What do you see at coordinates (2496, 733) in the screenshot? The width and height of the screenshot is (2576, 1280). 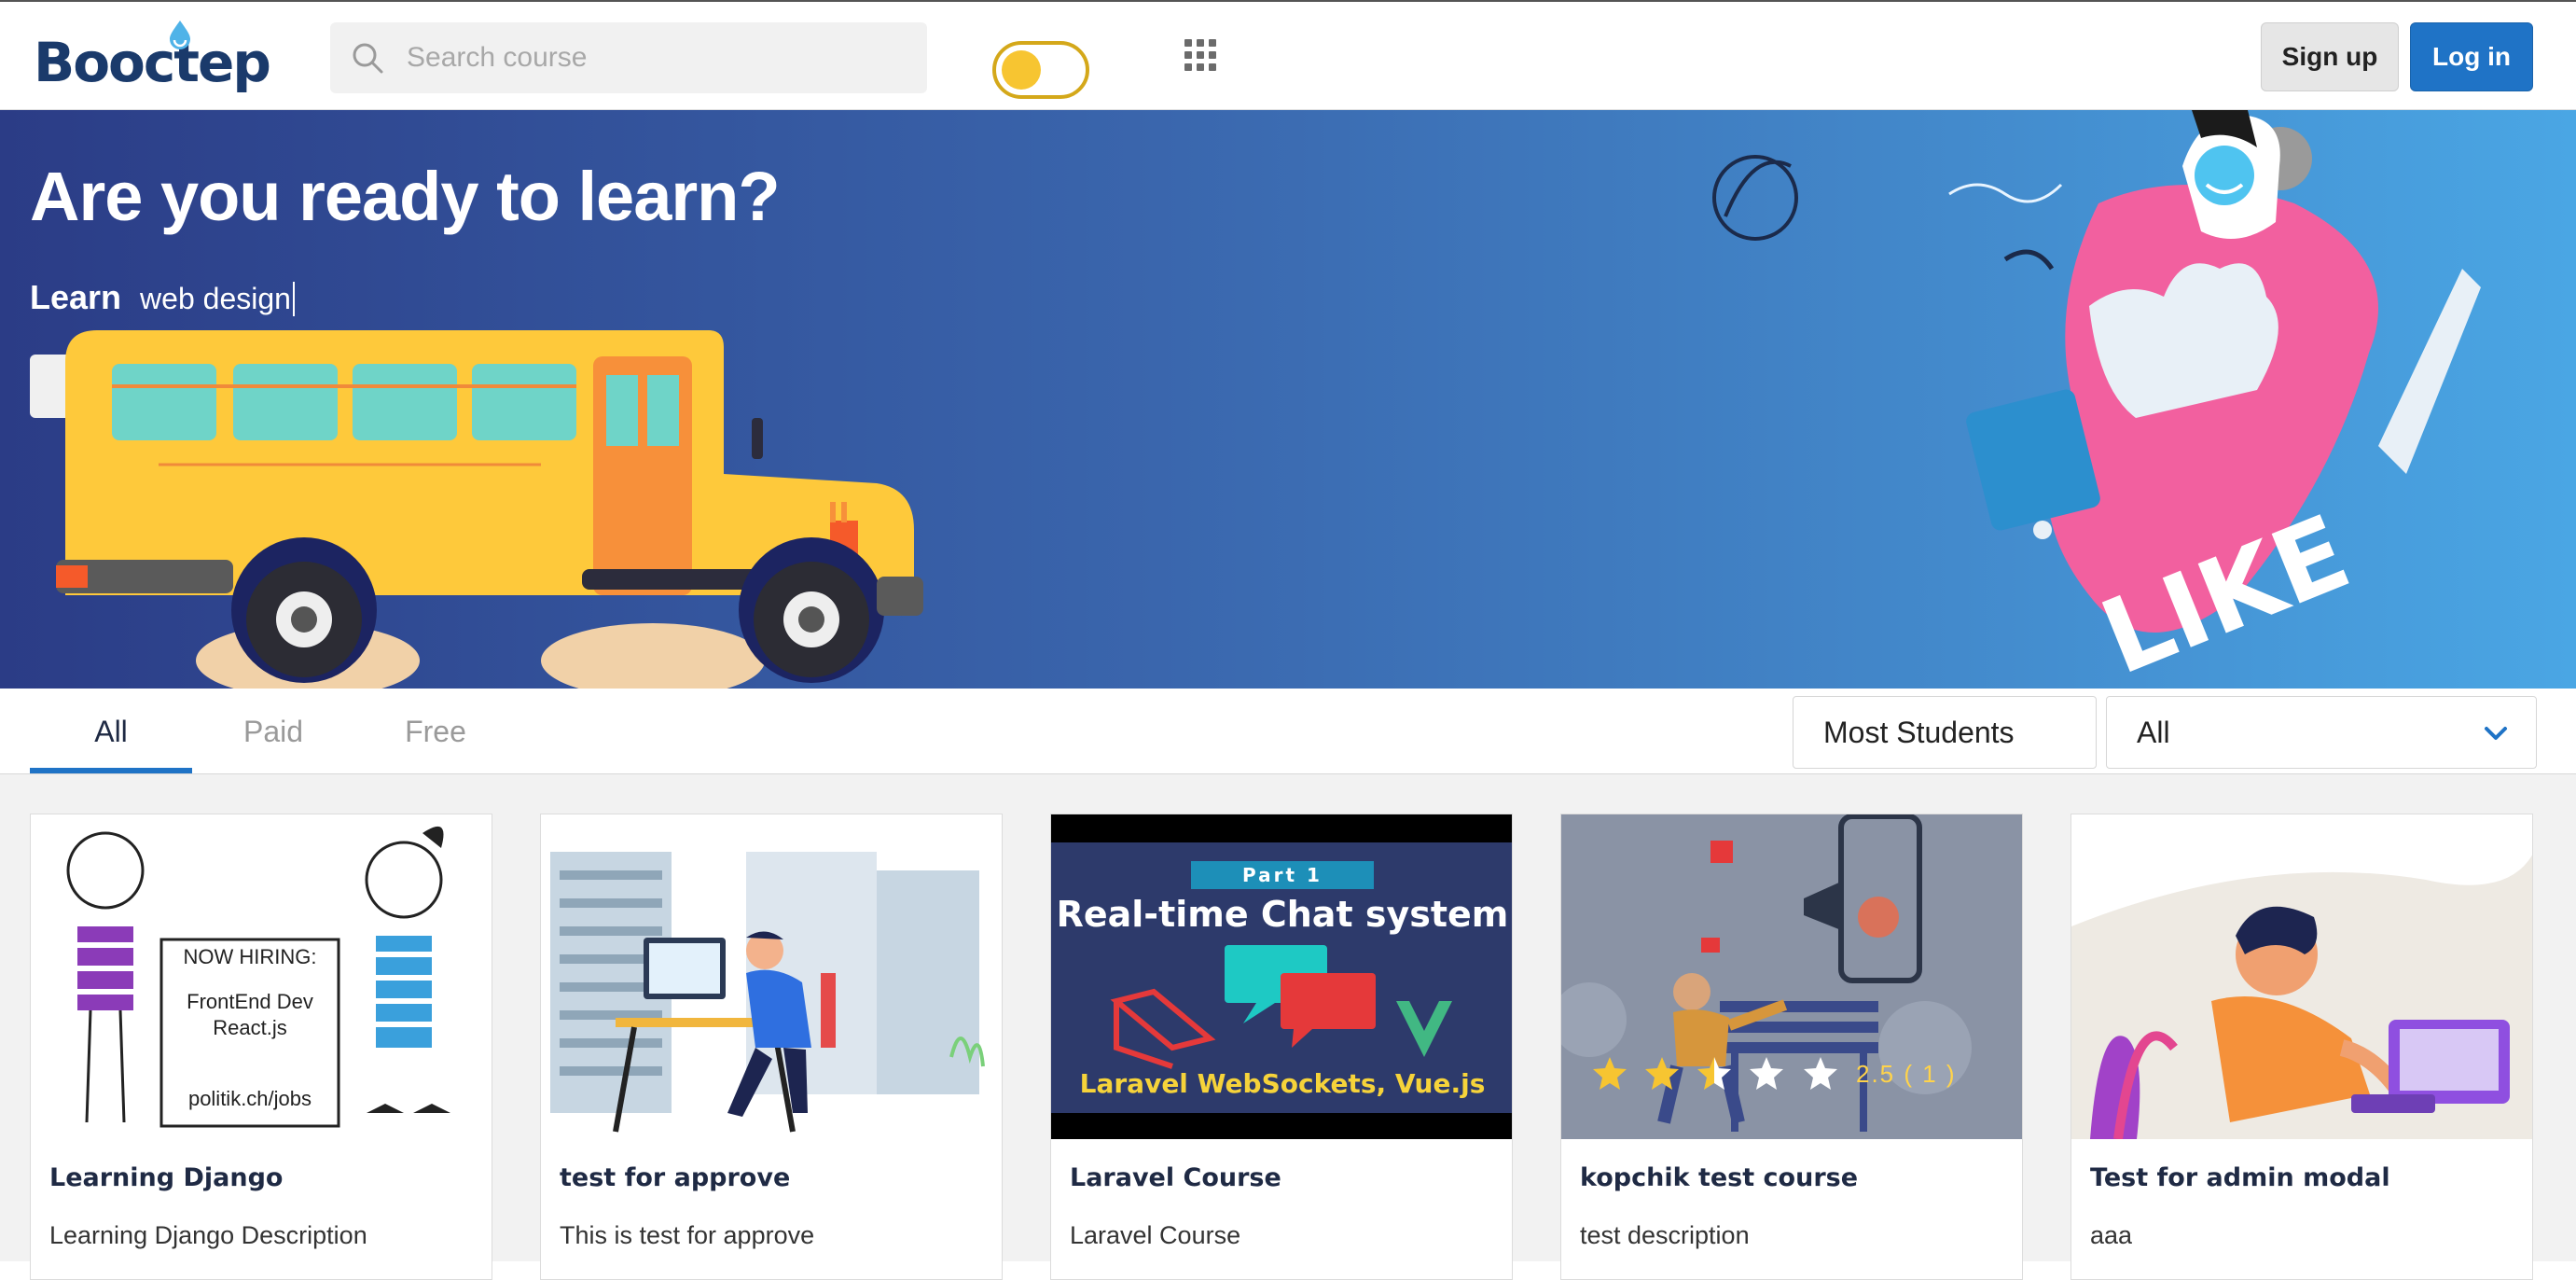 I see `chevron-down-icon` at bounding box center [2496, 733].